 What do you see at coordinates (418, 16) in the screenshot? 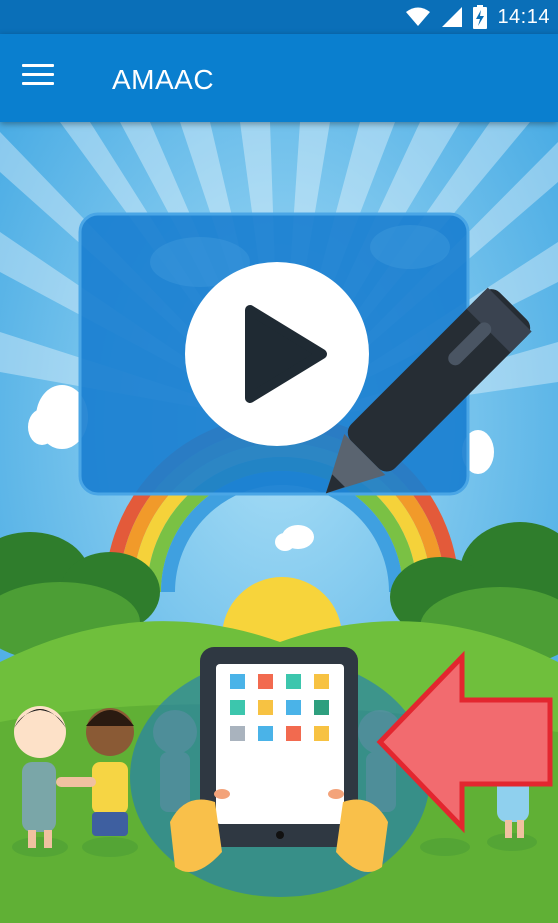
I see `wifi-icon` at bounding box center [418, 16].